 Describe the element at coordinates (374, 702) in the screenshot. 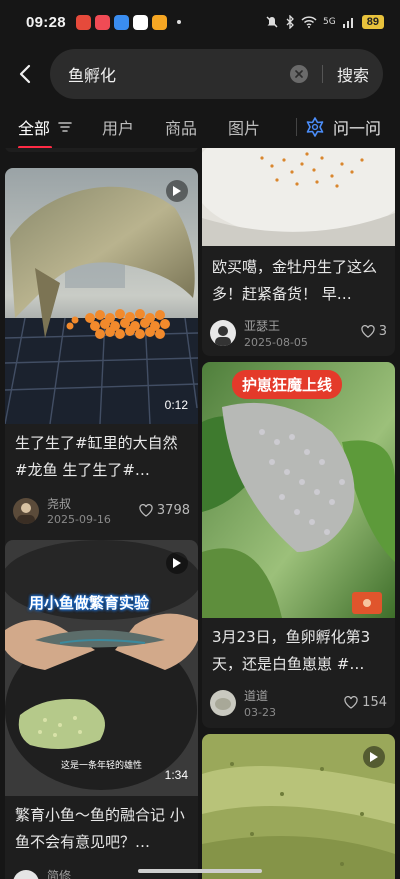

I see `like-count: 154` at that location.